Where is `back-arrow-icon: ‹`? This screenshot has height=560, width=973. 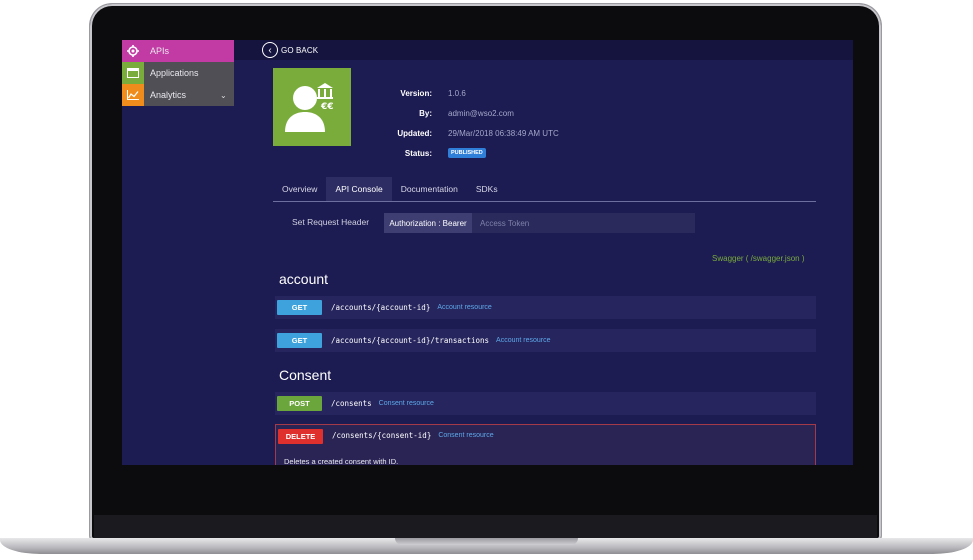
back-arrow-icon: ‹ is located at coordinates (270, 50).